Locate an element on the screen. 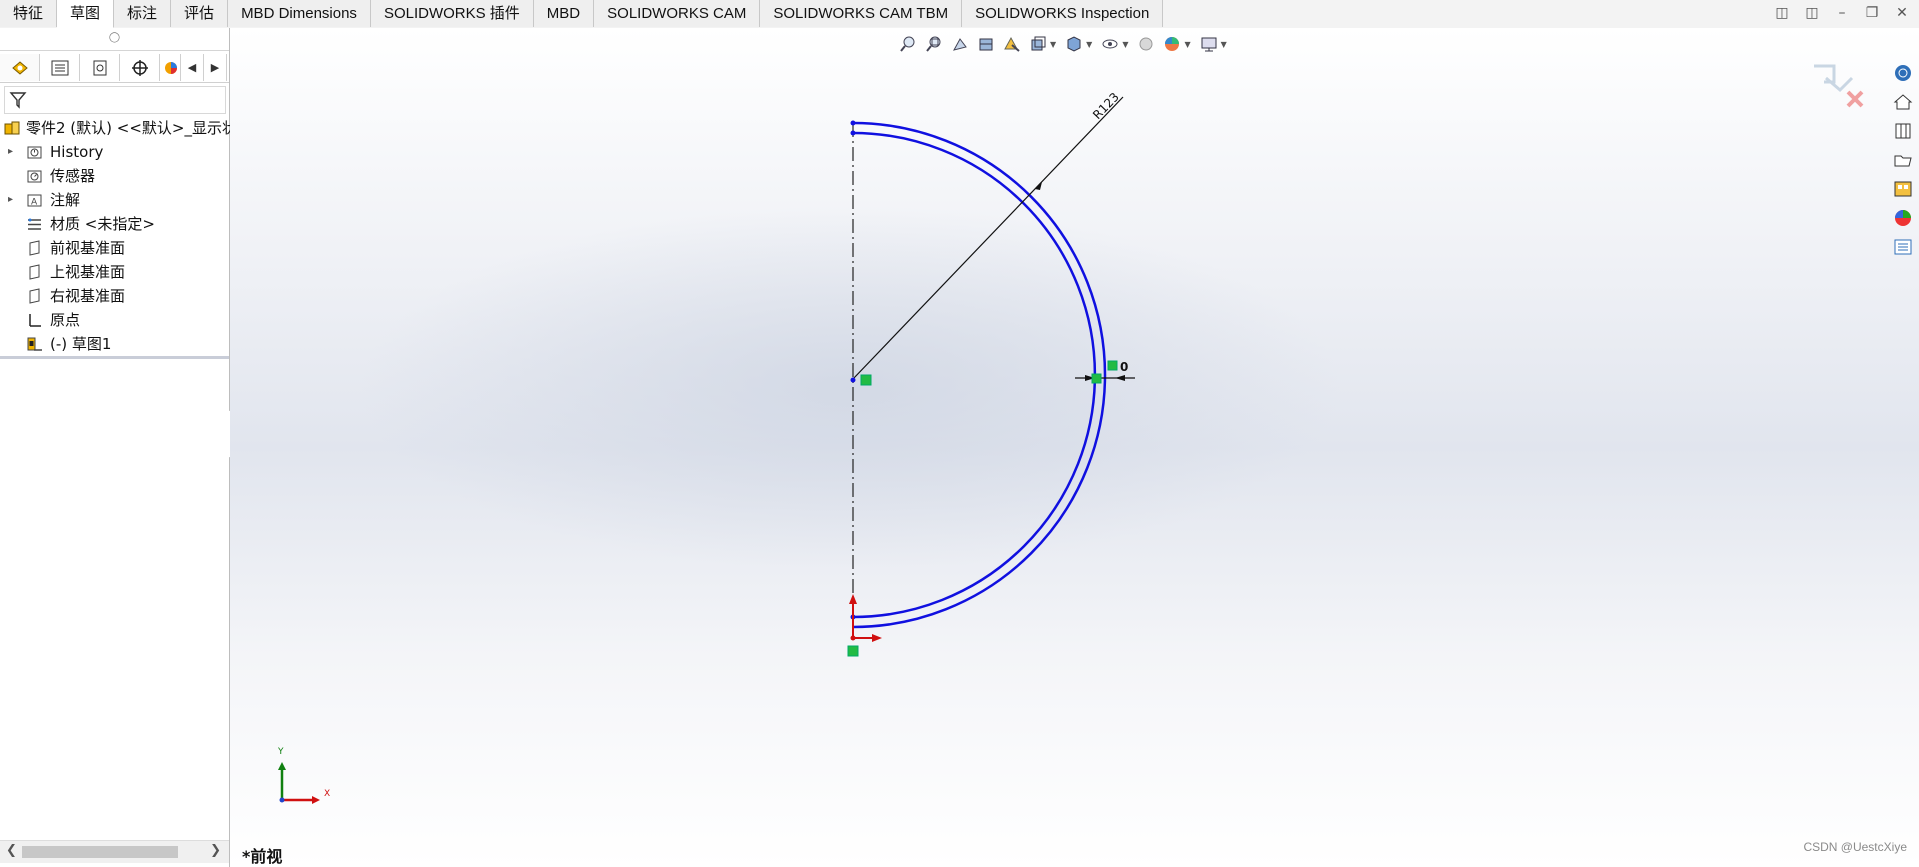 This screenshot has height=867, width=1919. restore-button: ❐ is located at coordinates (1872, 13).